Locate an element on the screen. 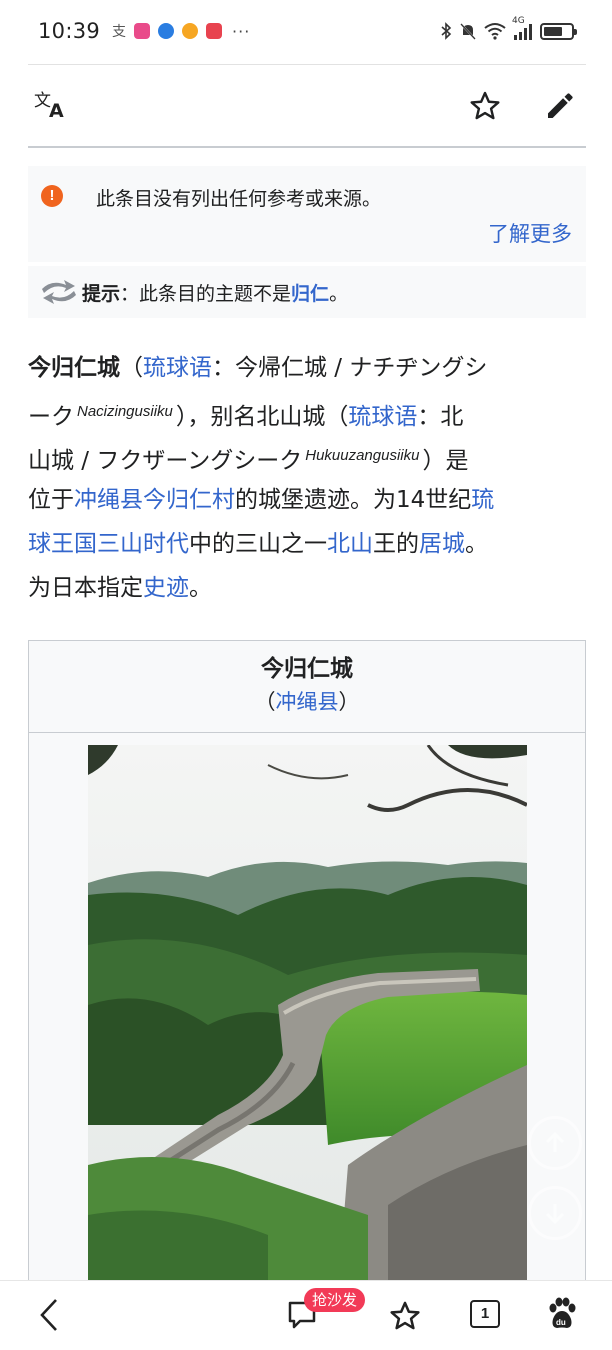 The height and width of the screenshot is (1350, 612). favorite-button is located at coordinates (405, 1318).